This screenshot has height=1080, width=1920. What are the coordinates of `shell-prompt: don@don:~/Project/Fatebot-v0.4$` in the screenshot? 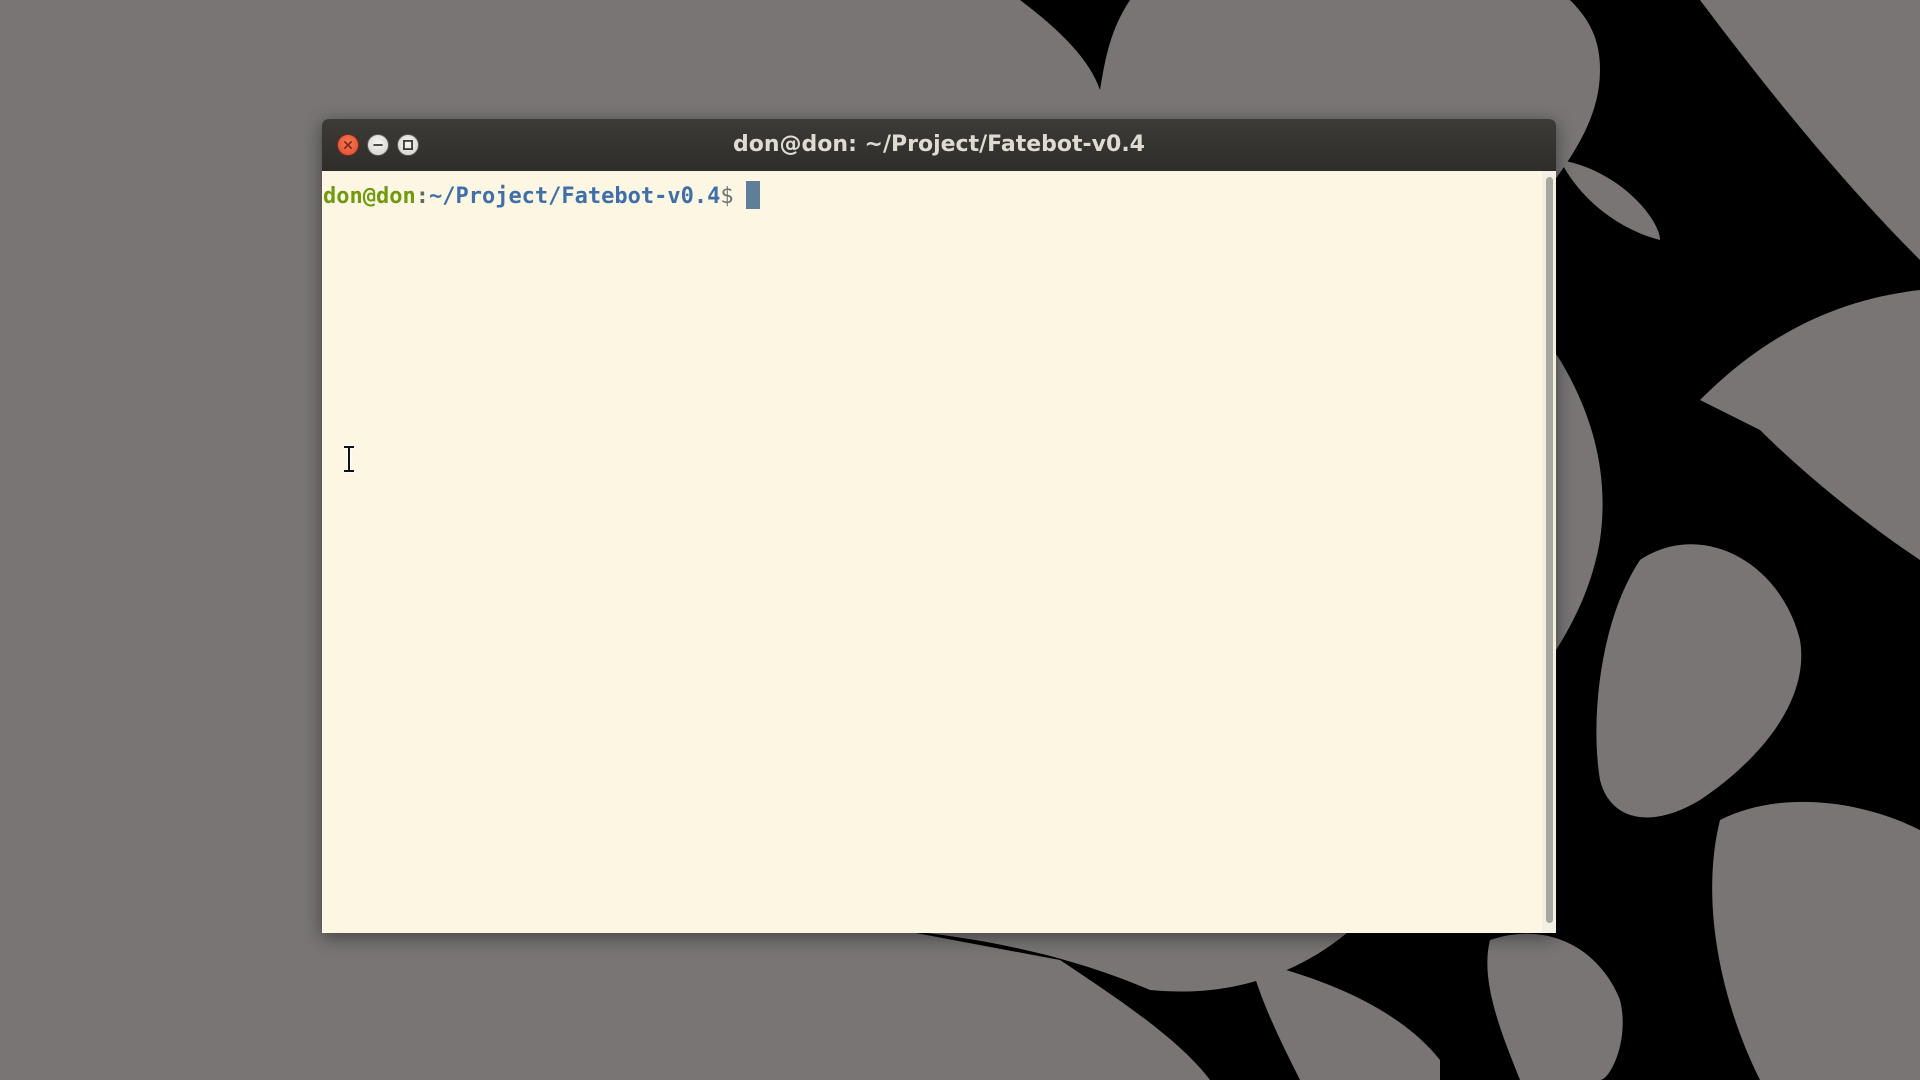 It's located at (541, 196).